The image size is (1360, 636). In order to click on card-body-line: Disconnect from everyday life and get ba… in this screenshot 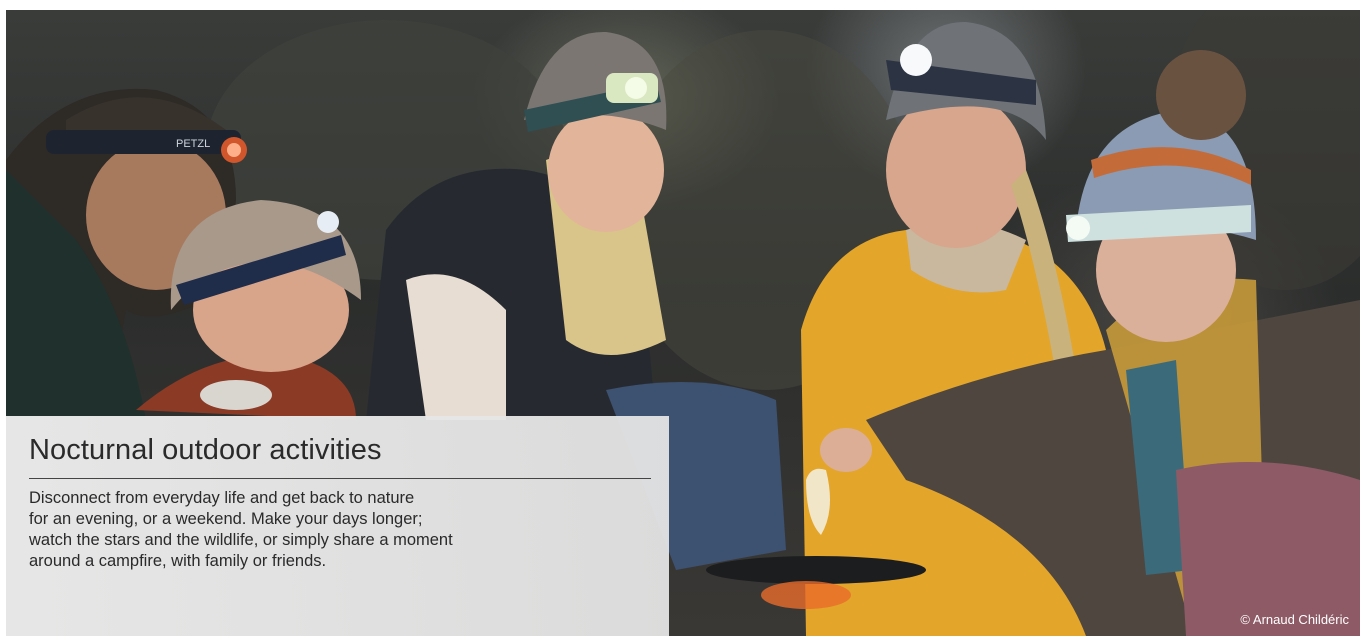, I will do `click(222, 498)`.